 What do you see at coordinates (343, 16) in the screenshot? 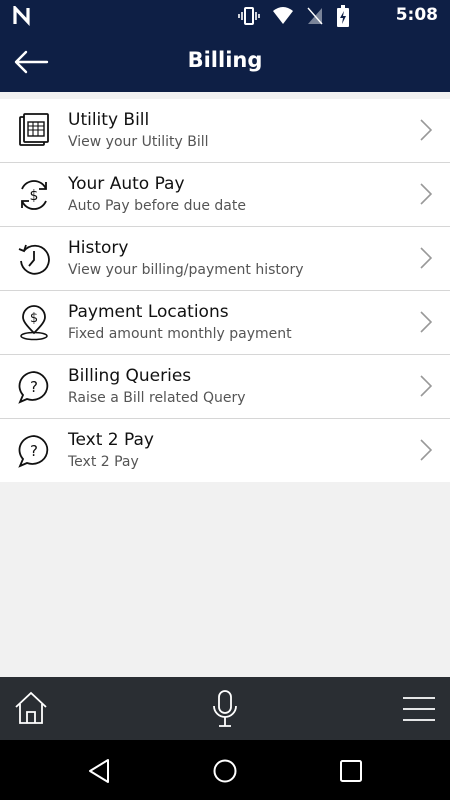
I see `battery-charging-icon` at bounding box center [343, 16].